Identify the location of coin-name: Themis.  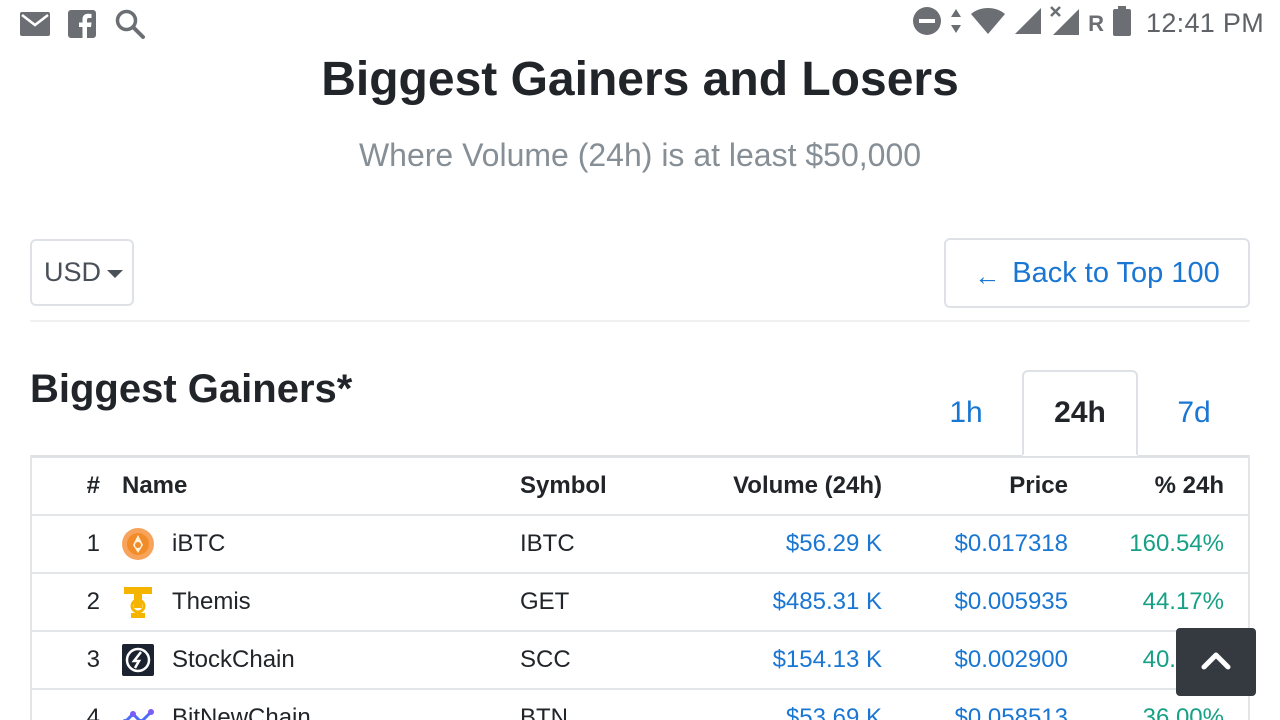
(211, 602).